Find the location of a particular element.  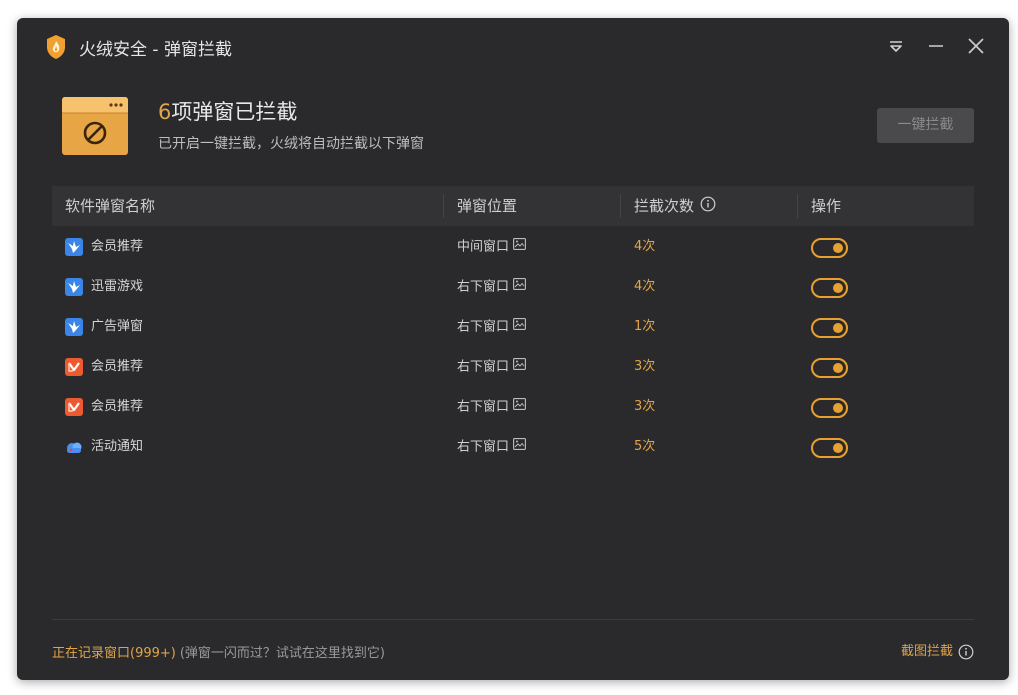

recording-windows-link: 正在记录窗口(999+) is located at coordinates (114, 653).